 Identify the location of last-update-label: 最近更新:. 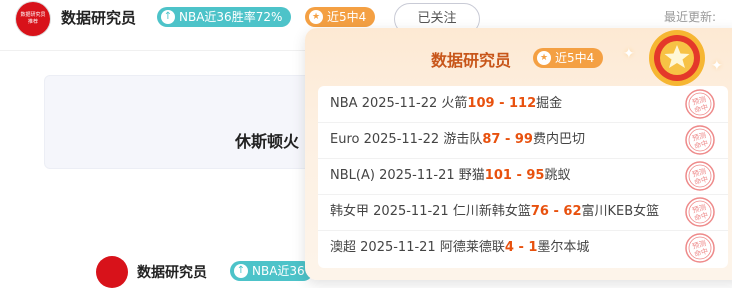
(690, 17).